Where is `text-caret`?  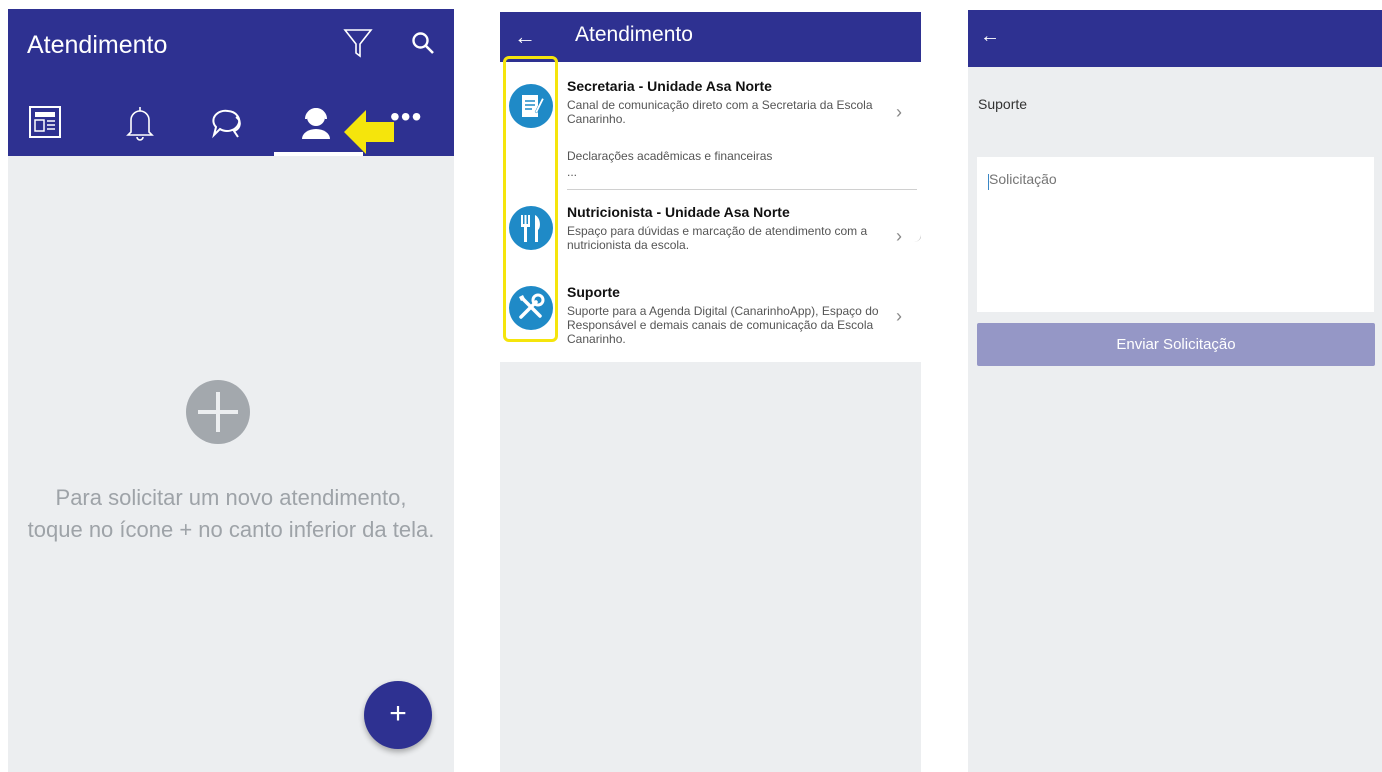 text-caret is located at coordinates (988, 182).